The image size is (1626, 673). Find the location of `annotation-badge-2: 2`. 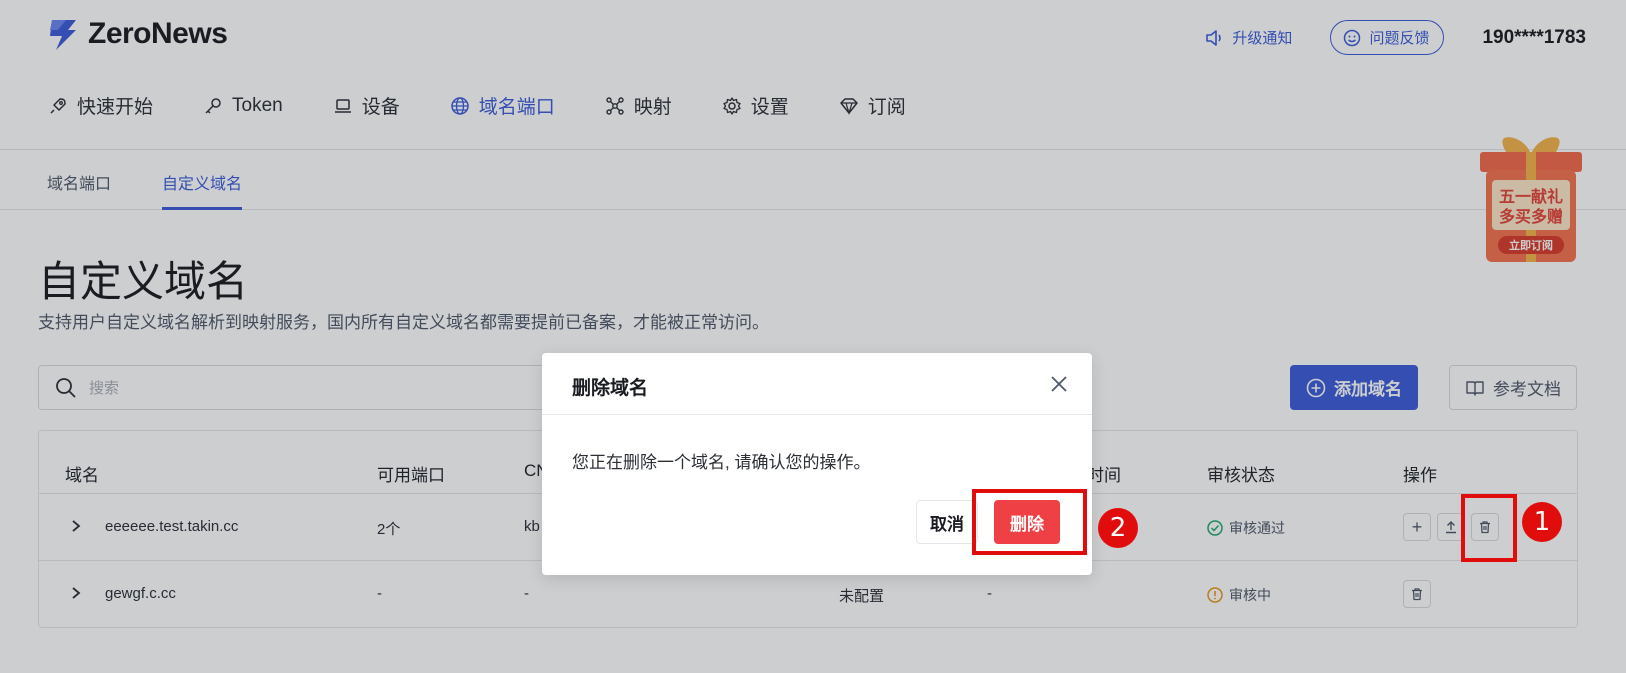

annotation-badge-2: 2 is located at coordinates (1118, 528).